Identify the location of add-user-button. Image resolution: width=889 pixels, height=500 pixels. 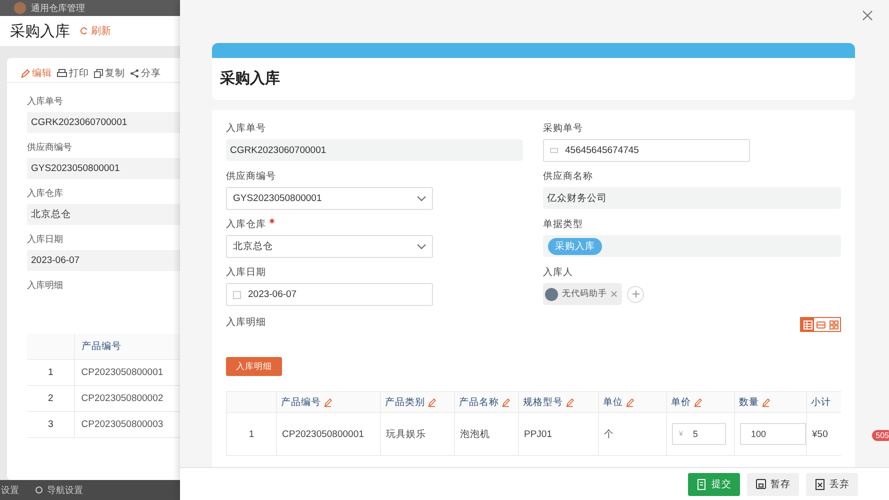
(635, 294).